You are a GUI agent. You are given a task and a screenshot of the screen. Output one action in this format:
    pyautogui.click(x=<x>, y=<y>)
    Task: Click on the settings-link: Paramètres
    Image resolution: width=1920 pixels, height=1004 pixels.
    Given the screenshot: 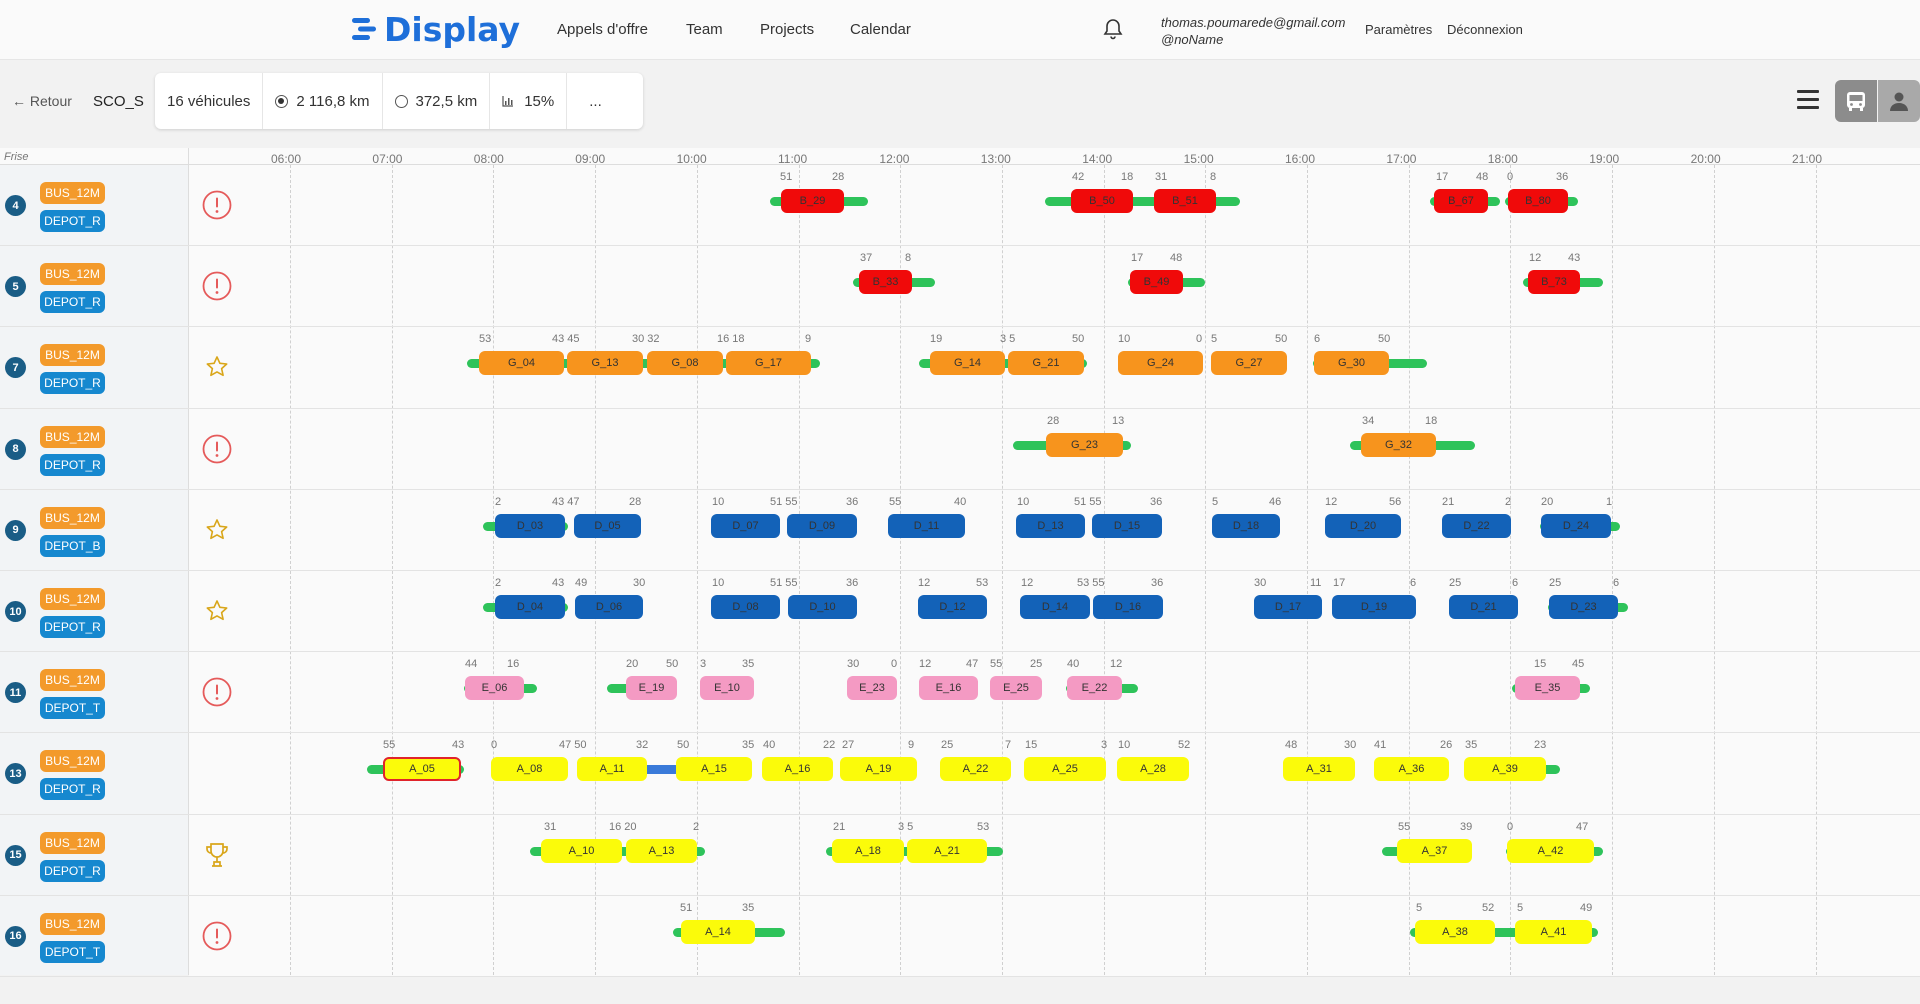 What is the action you would take?
    pyautogui.click(x=1398, y=29)
    